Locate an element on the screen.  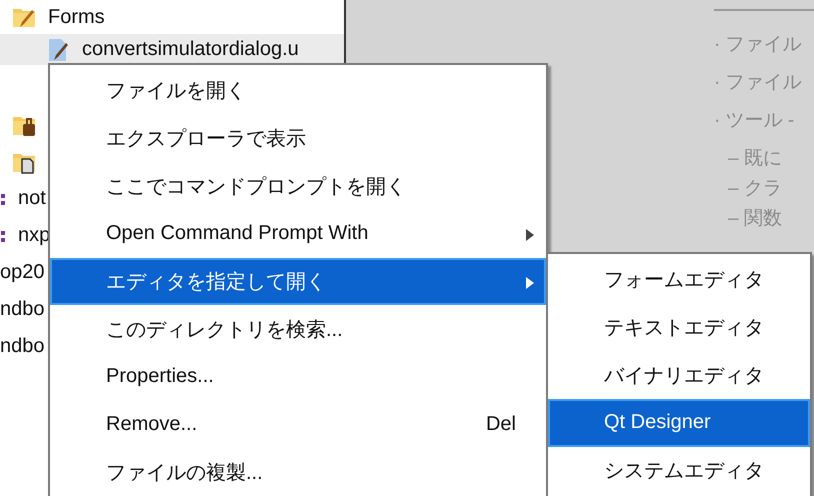
document-line: – クラ is located at coordinates (755, 189).